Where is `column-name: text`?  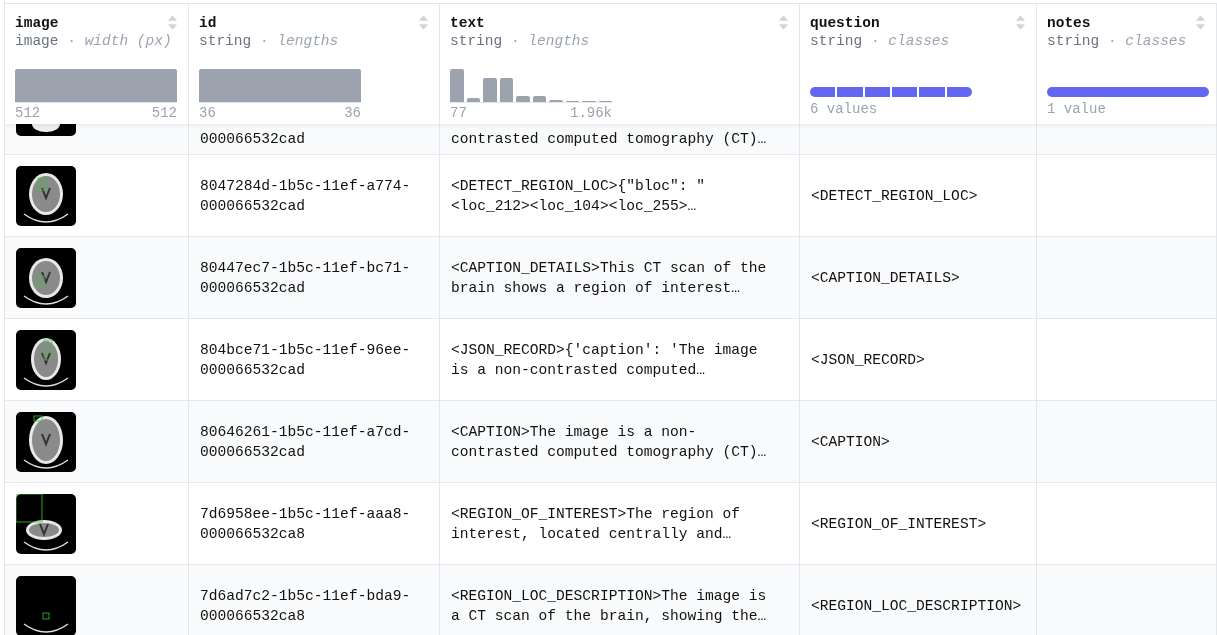 column-name: text is located at coordinates (467, 22).